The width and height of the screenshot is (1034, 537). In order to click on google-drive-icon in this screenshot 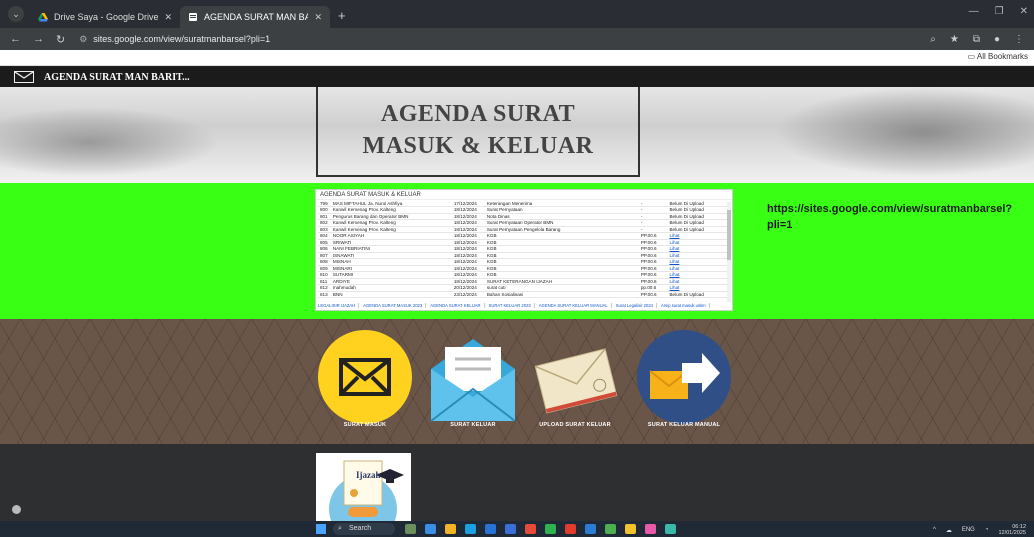, I will do `click(43, 17)`.